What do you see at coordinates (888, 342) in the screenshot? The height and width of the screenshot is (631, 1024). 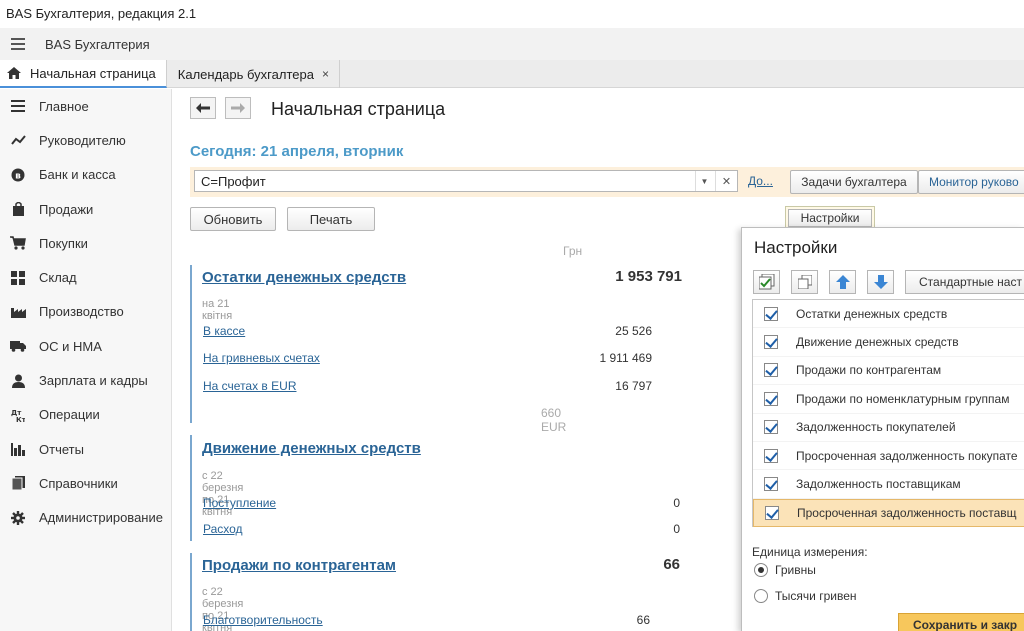 I see `checklist-item: Движение денежных средств` at bounding box center [888, 342].